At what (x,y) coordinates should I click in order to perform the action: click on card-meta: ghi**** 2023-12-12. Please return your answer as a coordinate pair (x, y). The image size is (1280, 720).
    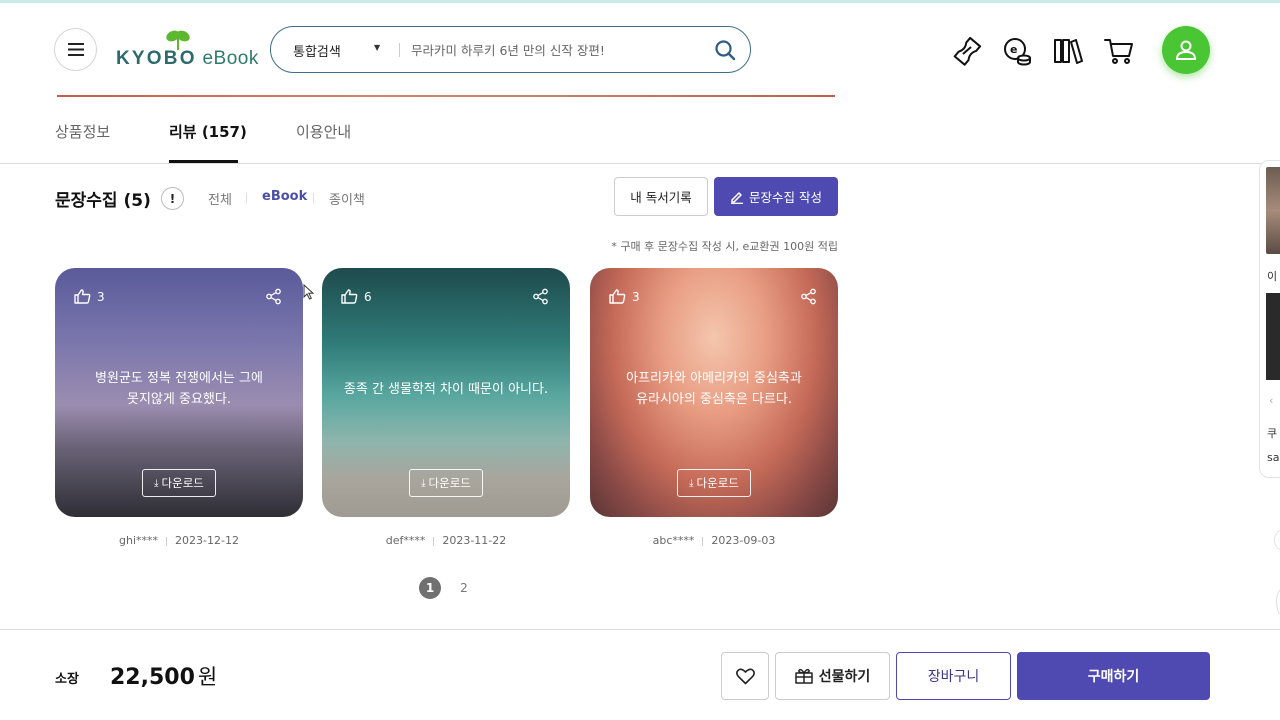
    Looking at the image, I should click on (179, 540).